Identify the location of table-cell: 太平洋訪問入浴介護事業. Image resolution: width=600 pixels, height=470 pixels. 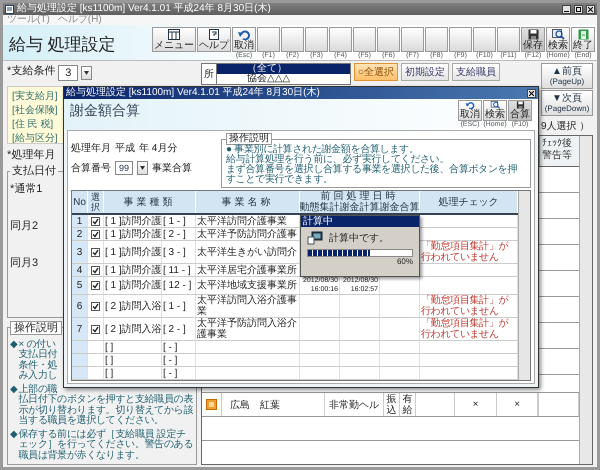
(247, 306).